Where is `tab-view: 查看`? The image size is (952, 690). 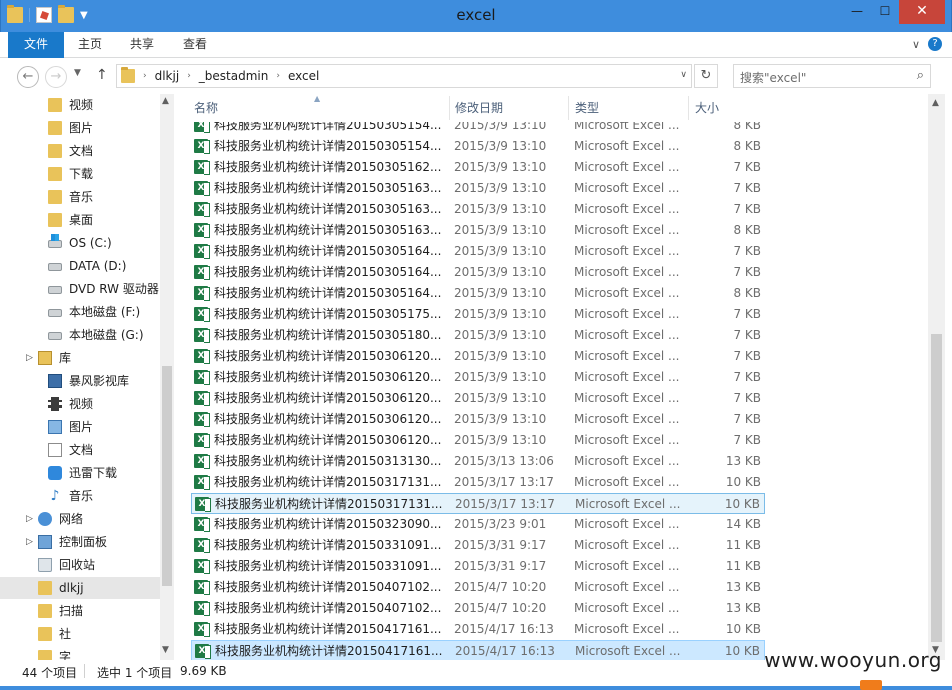 tab-view: 查看 is located at coordinates (195, 45).